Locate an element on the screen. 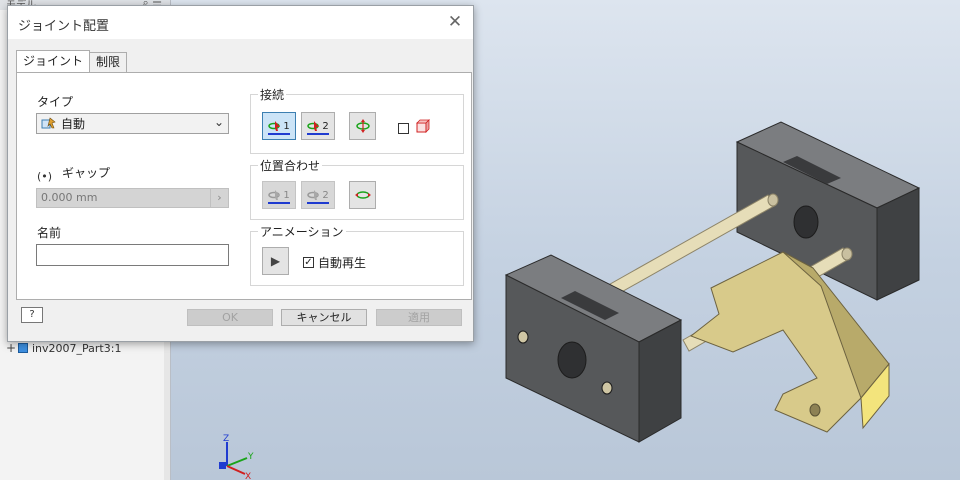 Image resolution: width=960 pixels, height=480 pixels. gap-field: 0.000 mm › is located at coordinates (132, 198).